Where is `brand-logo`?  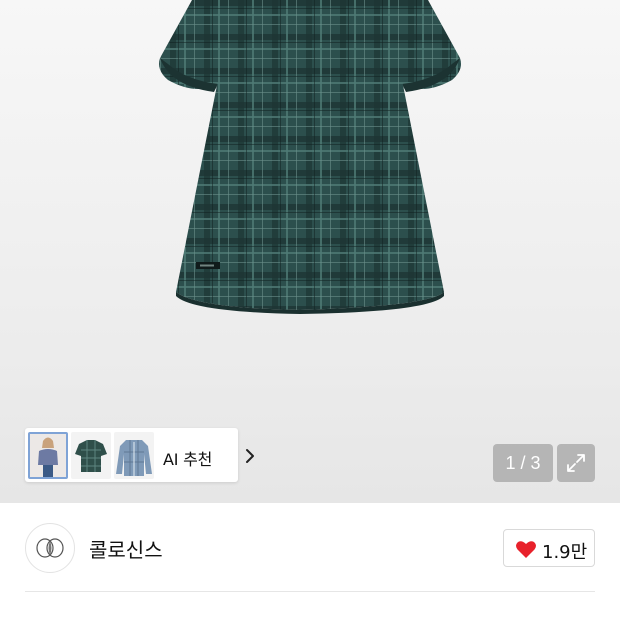
brand-logo is located at coordinates (50, 548).